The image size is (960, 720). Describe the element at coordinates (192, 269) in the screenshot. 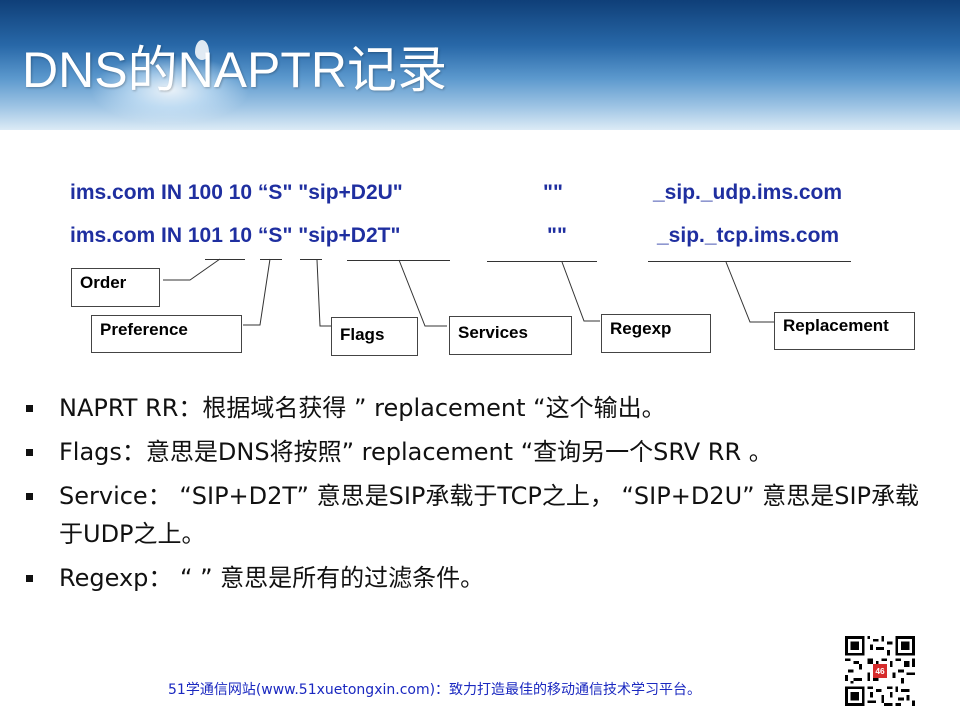

I see `order-leader` at that location.